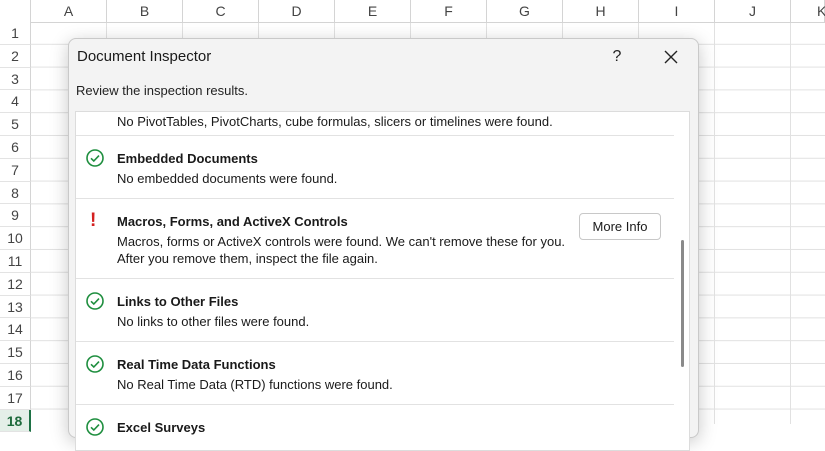 The width and height of the screenshot is (825, 451). I want to click on column-header-f: F, so click(449, 11).